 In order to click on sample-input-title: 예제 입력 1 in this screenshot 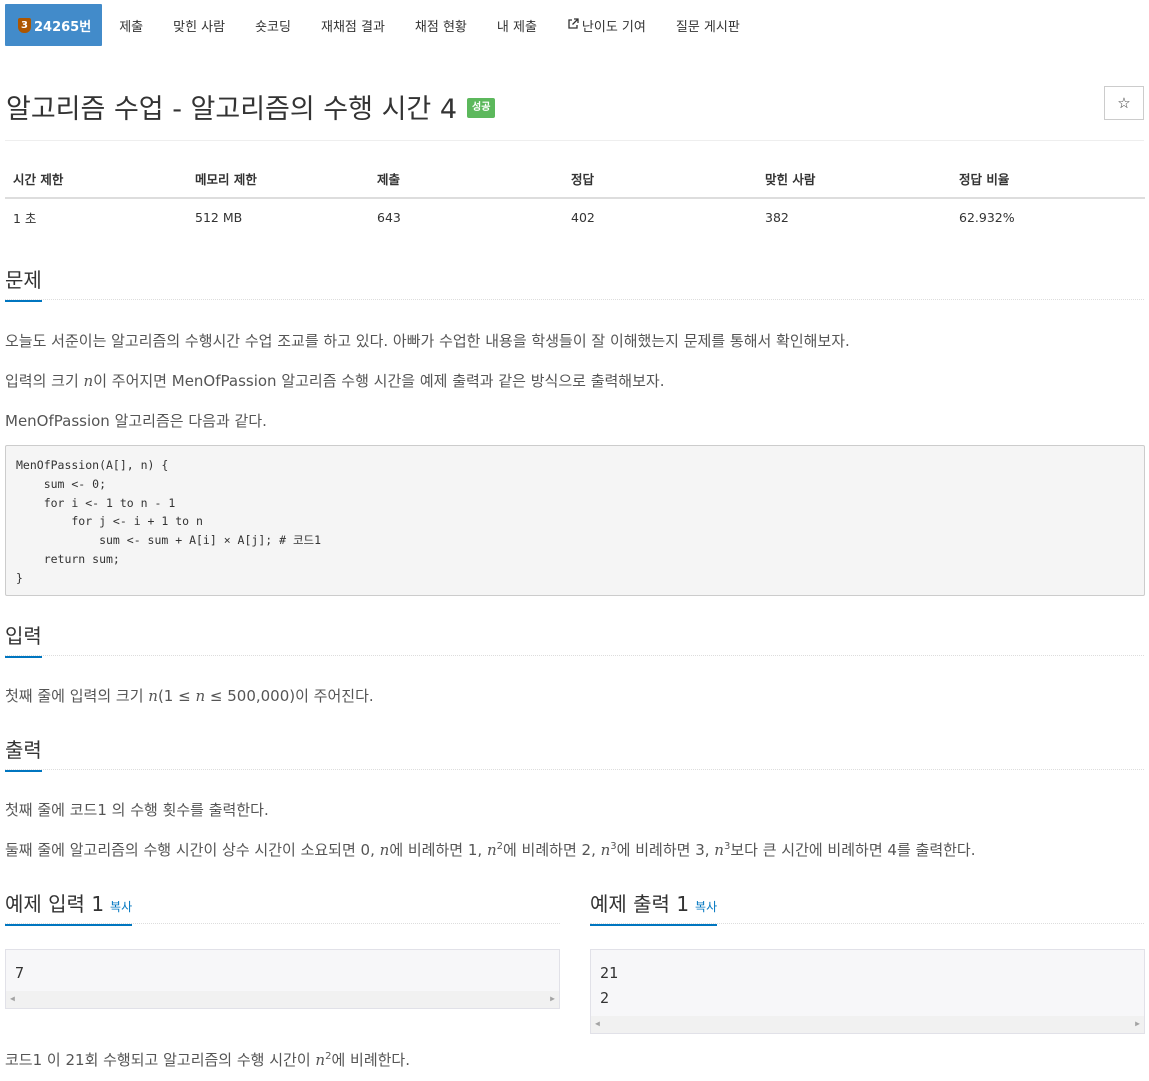, I will do `click(55, 904)`.